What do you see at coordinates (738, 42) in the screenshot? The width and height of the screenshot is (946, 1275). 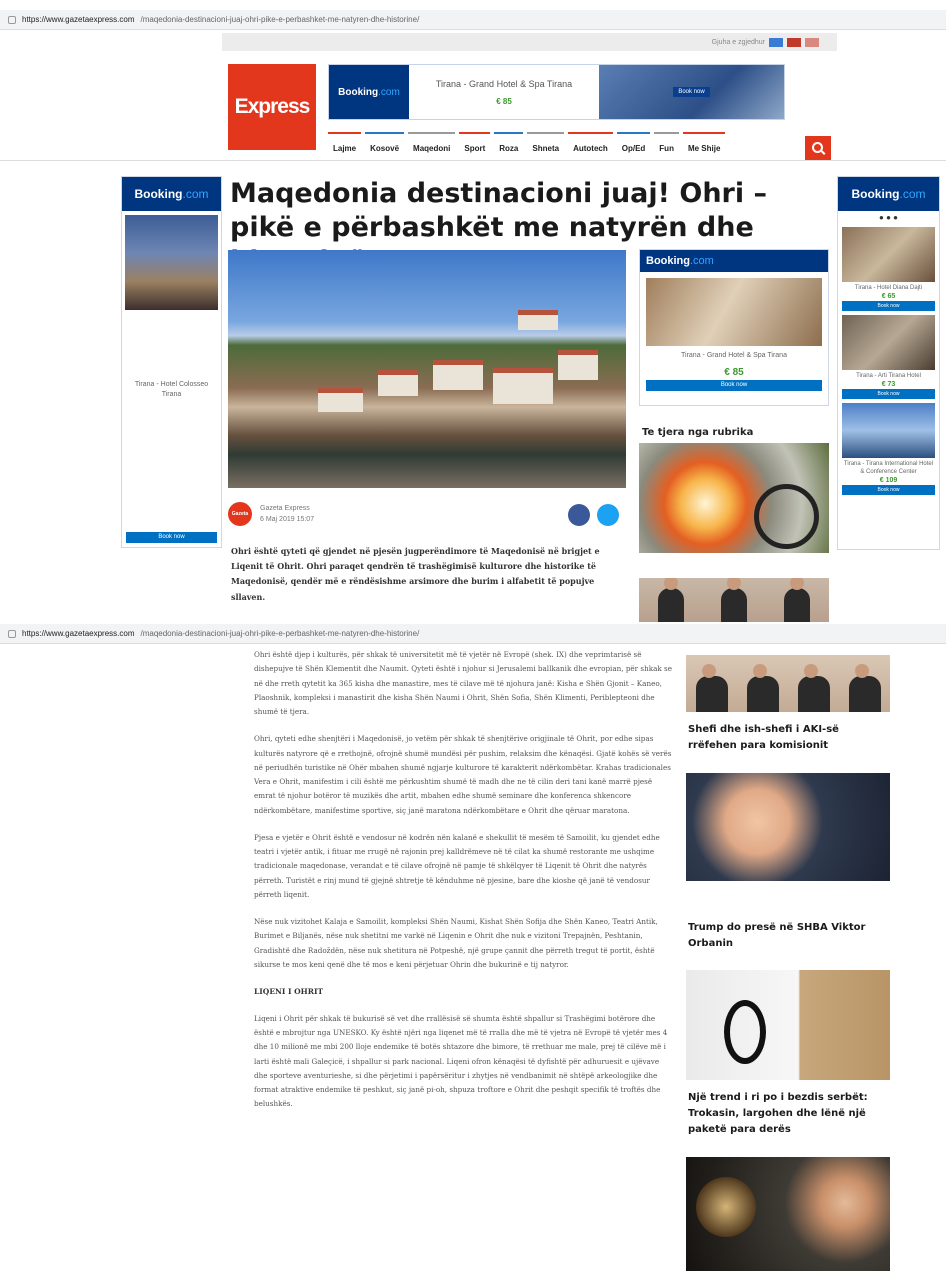 I see `language-label: Gjuha e zgjedhur` at bounding box center [738, 42].